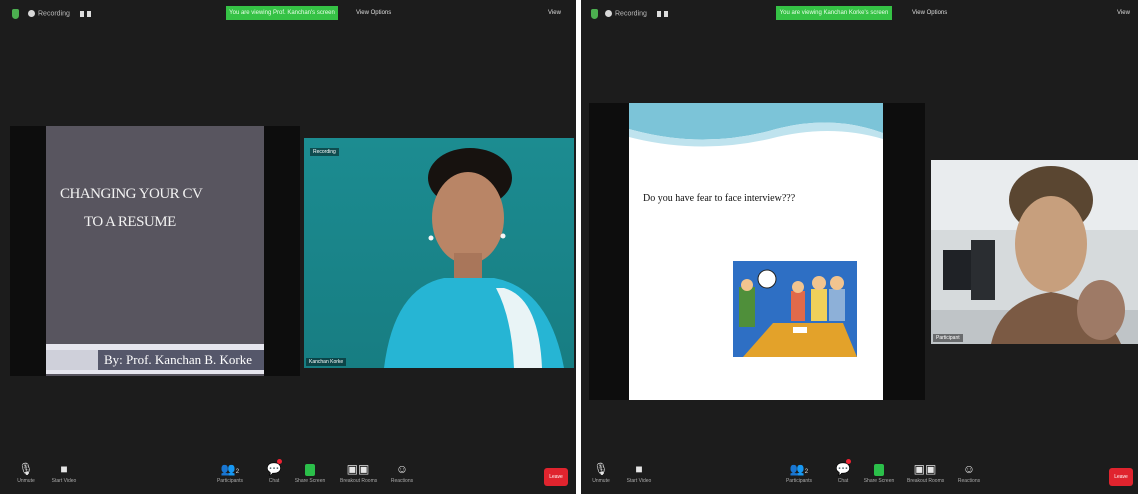 The height and width of the screenshot is (494, 1138). What do you see at coordinates (324, 152) in the screenshot?
I see `video-mic-label: Recording` at bounding box center [324, 152].